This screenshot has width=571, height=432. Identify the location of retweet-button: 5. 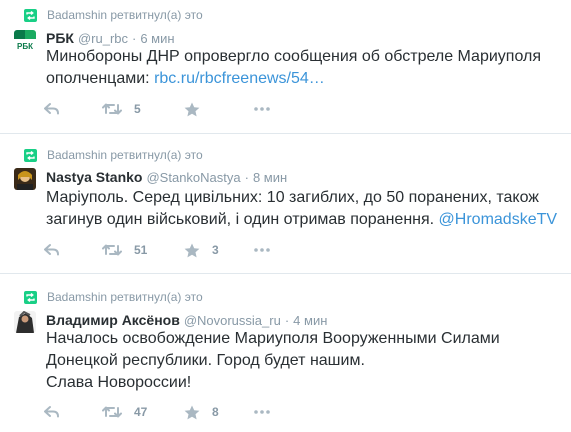
(143, 109).